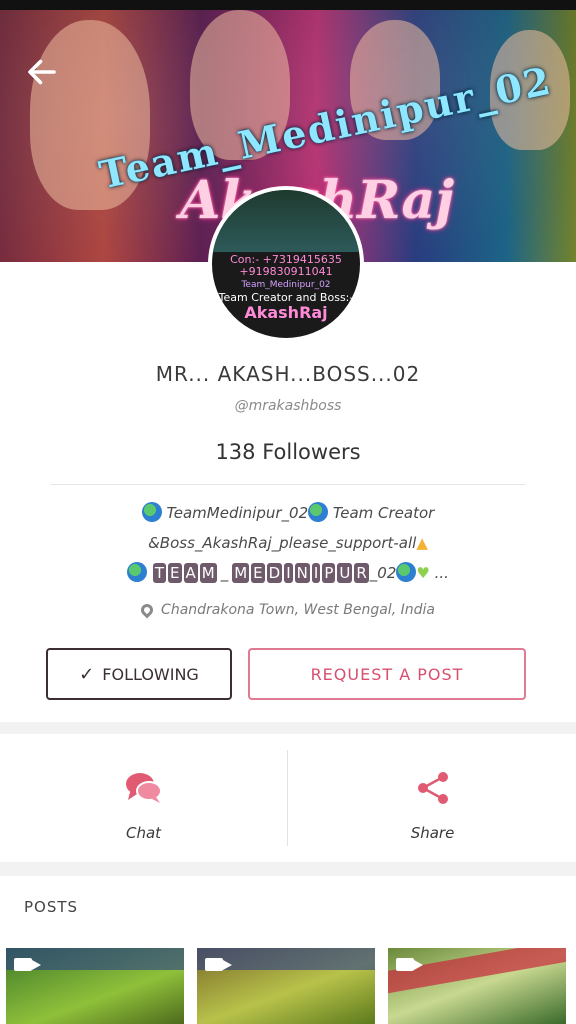 Image resolution: width=576 pixels, height=1024 pixels. I want to click on bio-line-2: &Boss_AkashRaj_please_support-all▲, so click(288, 543).